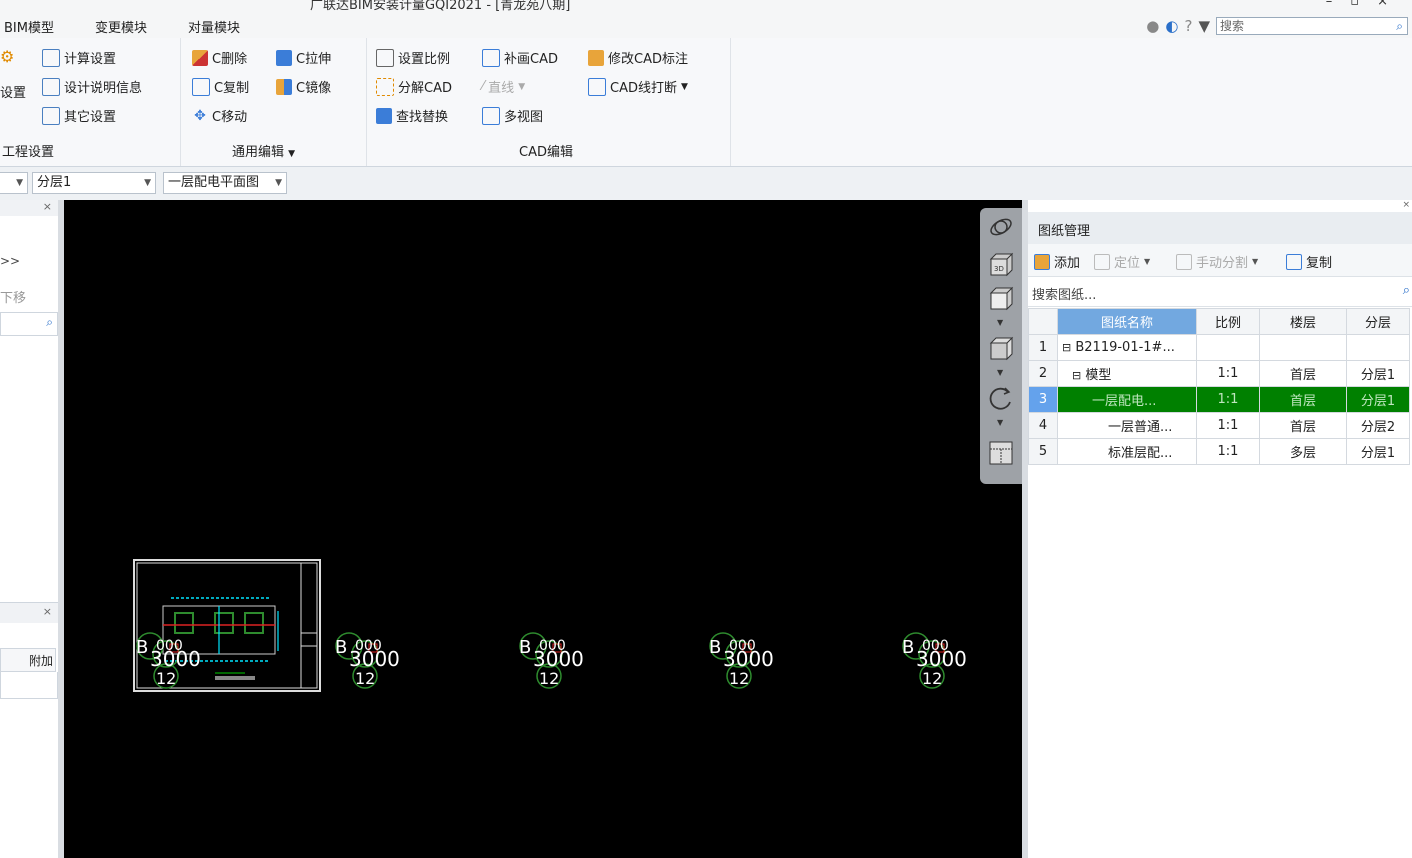 The width and height of the screenshot is (1412, 858). What do you see at coordinates (303, 86) in the screenshot?
I see `c-mirror-button: C镜像` at bounding box center [303, 86].